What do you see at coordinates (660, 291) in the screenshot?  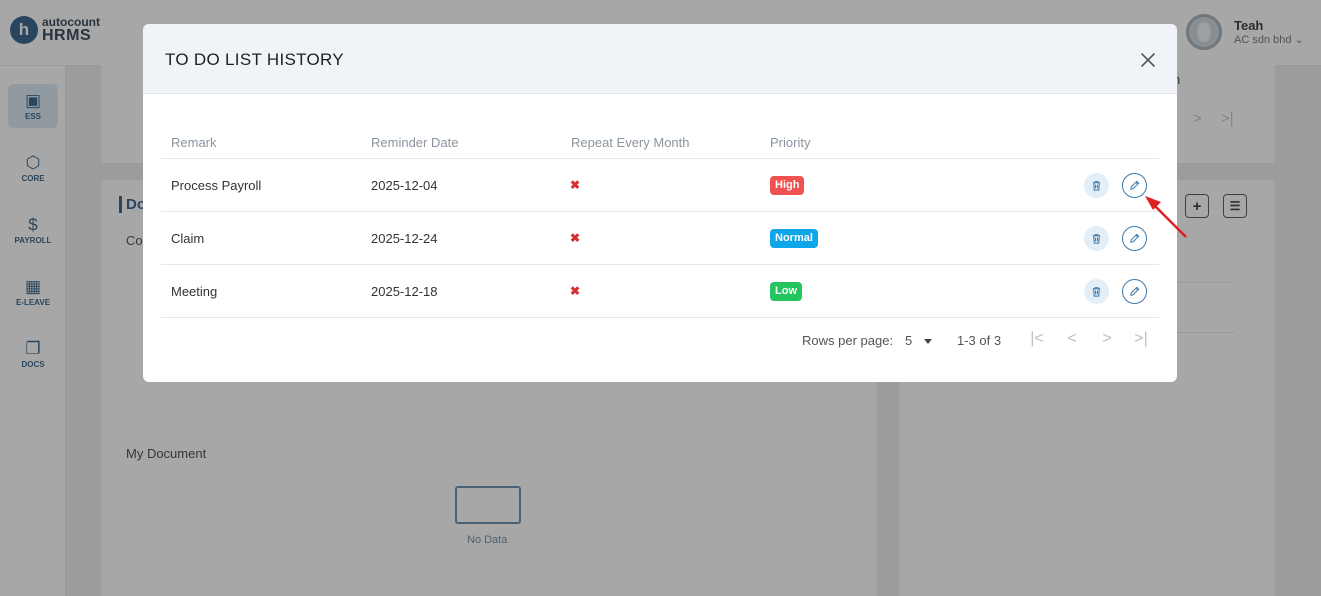 I see `table-row: Meeting 2025-12-18 ✖ Low` at bounding box center [660, 291].